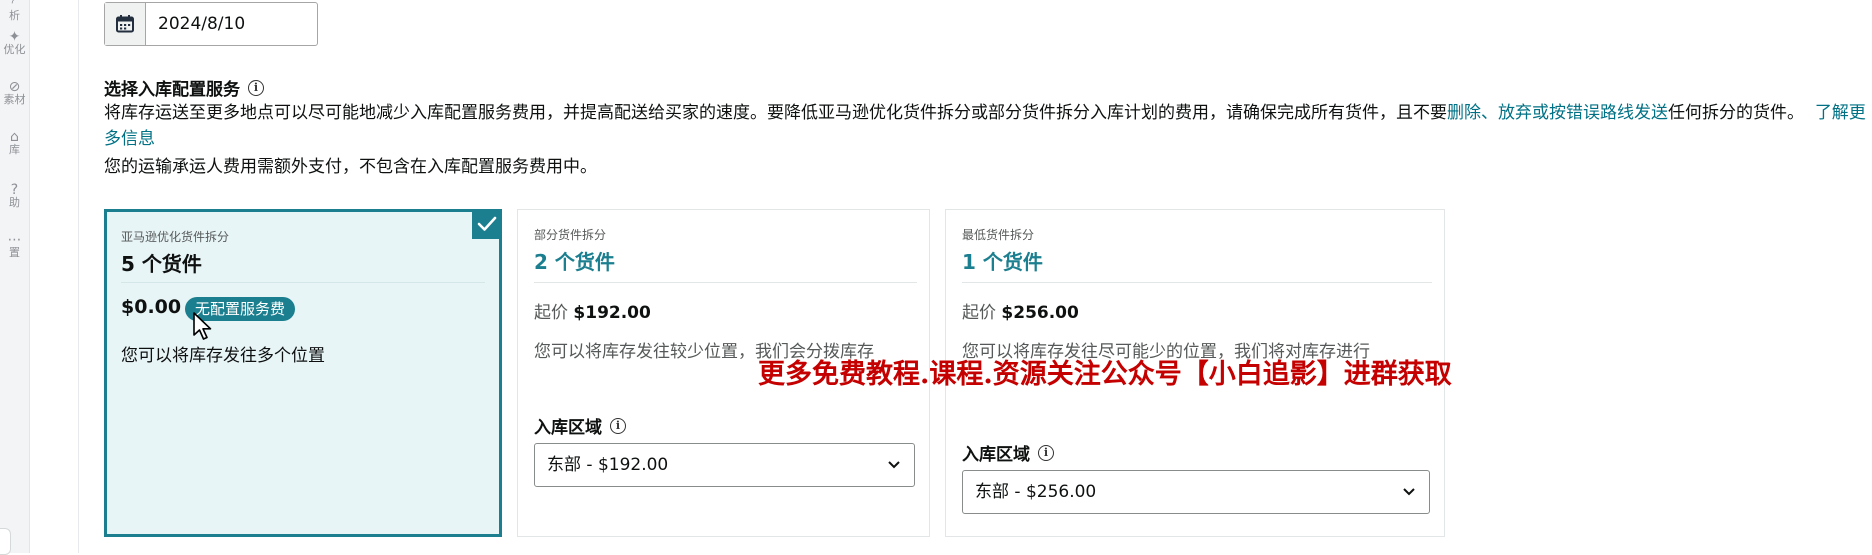 The width and height of the screenshot is (1872, 555). What do you see at coordinates (14, 87) in the screenshot?
I see `material-icon: ⊘` at bounding box center [14, 87].